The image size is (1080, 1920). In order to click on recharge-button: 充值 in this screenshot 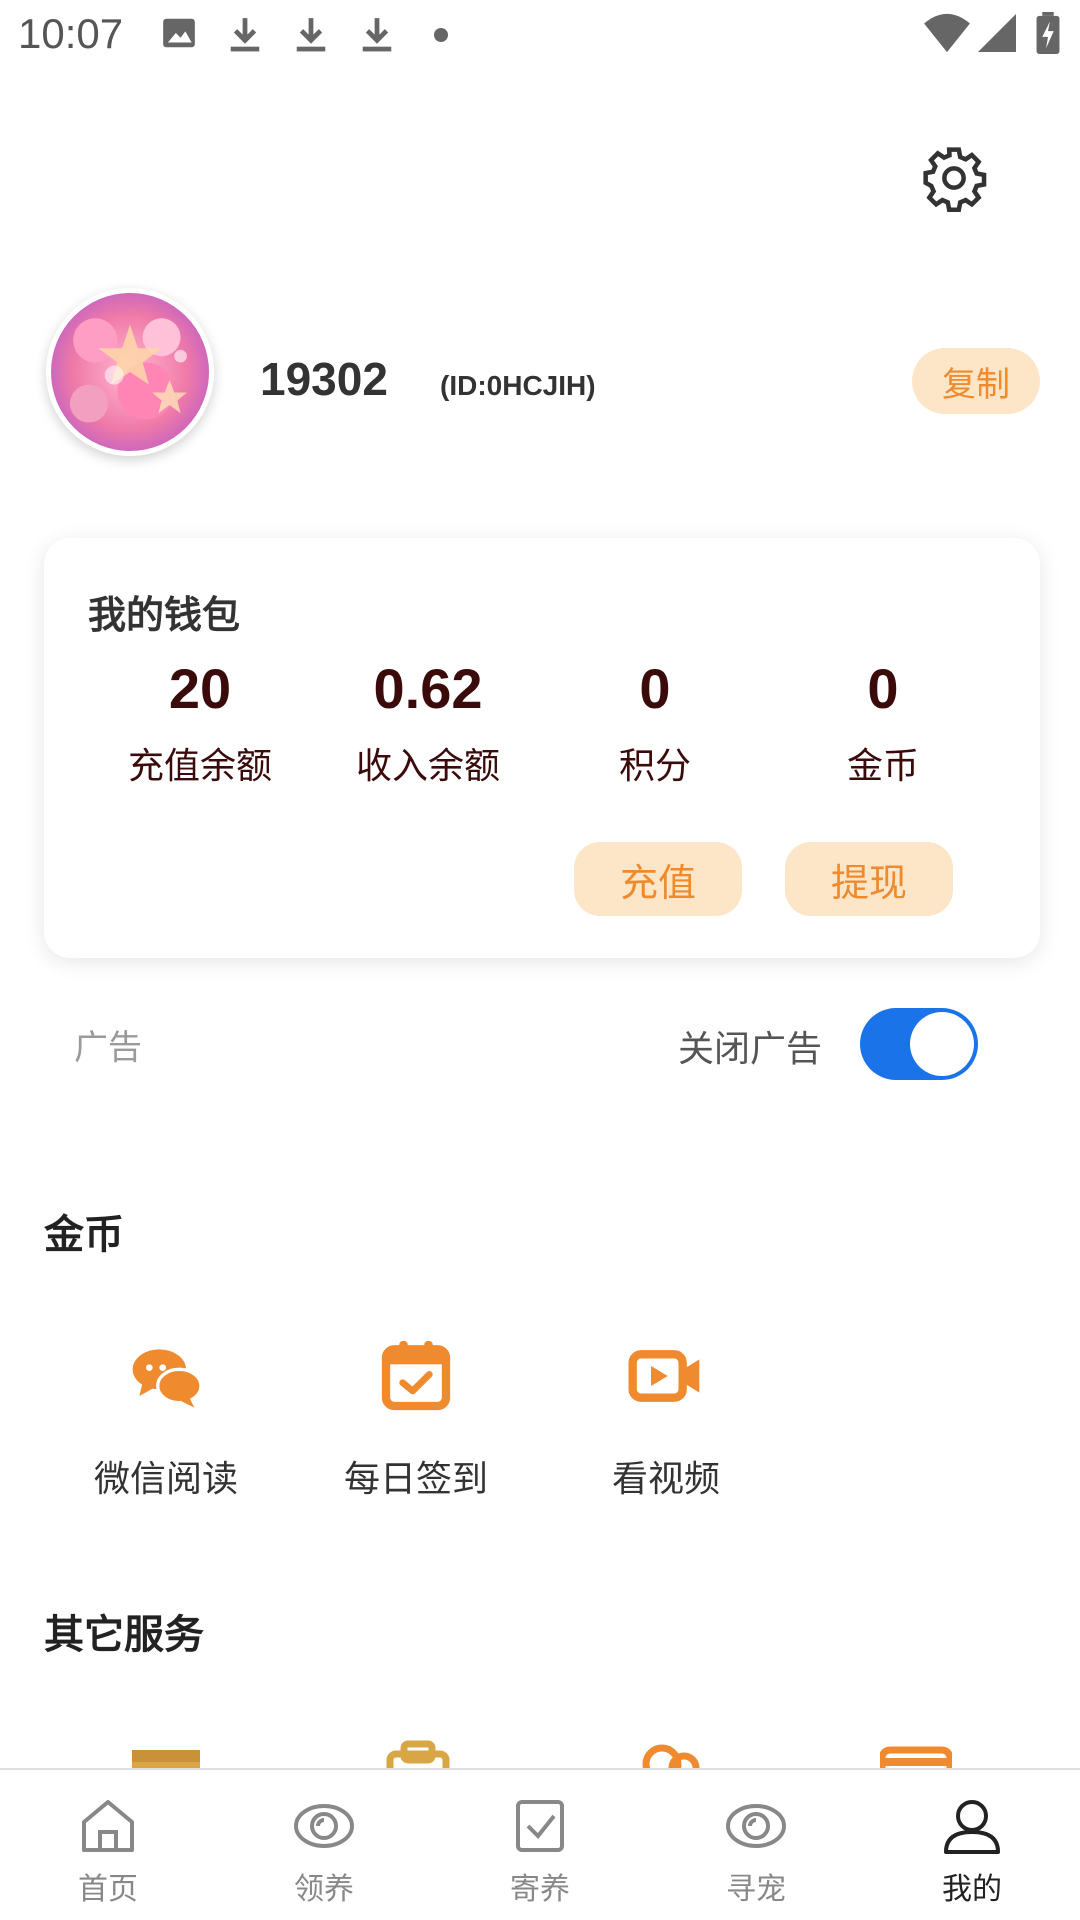, I will do `click(658, 879)`.